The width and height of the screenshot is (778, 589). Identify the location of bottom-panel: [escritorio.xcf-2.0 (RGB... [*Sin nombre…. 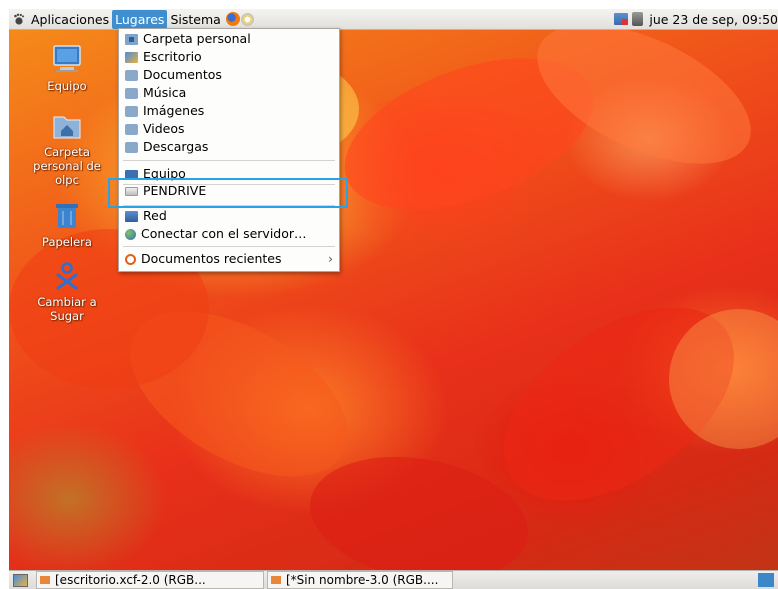
(393, 579).